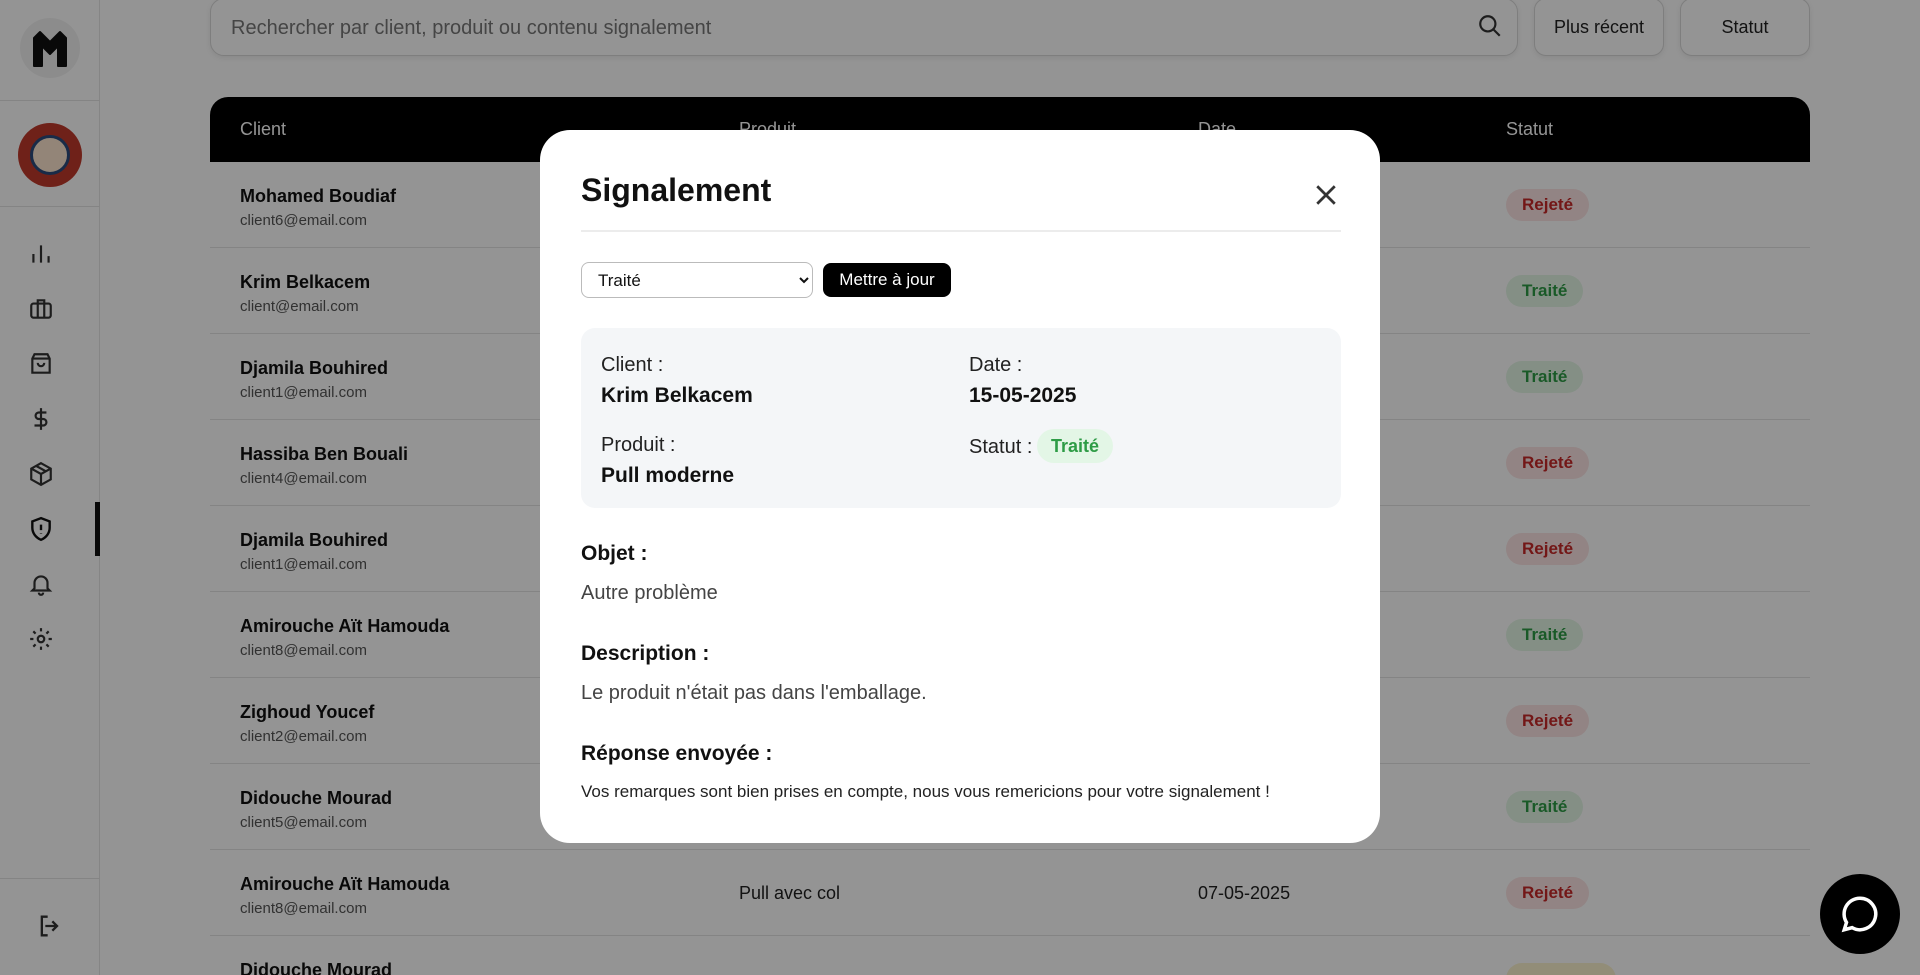 Image resolution: width=1920 pixels, height=975 pixels. What do you see at coordinates (1001, 447) in the screenshot?
I see `status-label: Statut :` at bounding box center [1001, 447].